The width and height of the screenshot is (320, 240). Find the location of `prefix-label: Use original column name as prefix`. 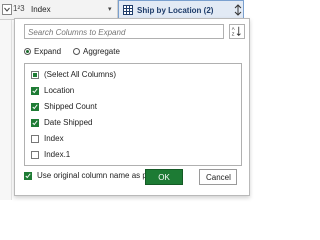

prefix-label: Use original column name as prefix is located at coordinates (99, 175).